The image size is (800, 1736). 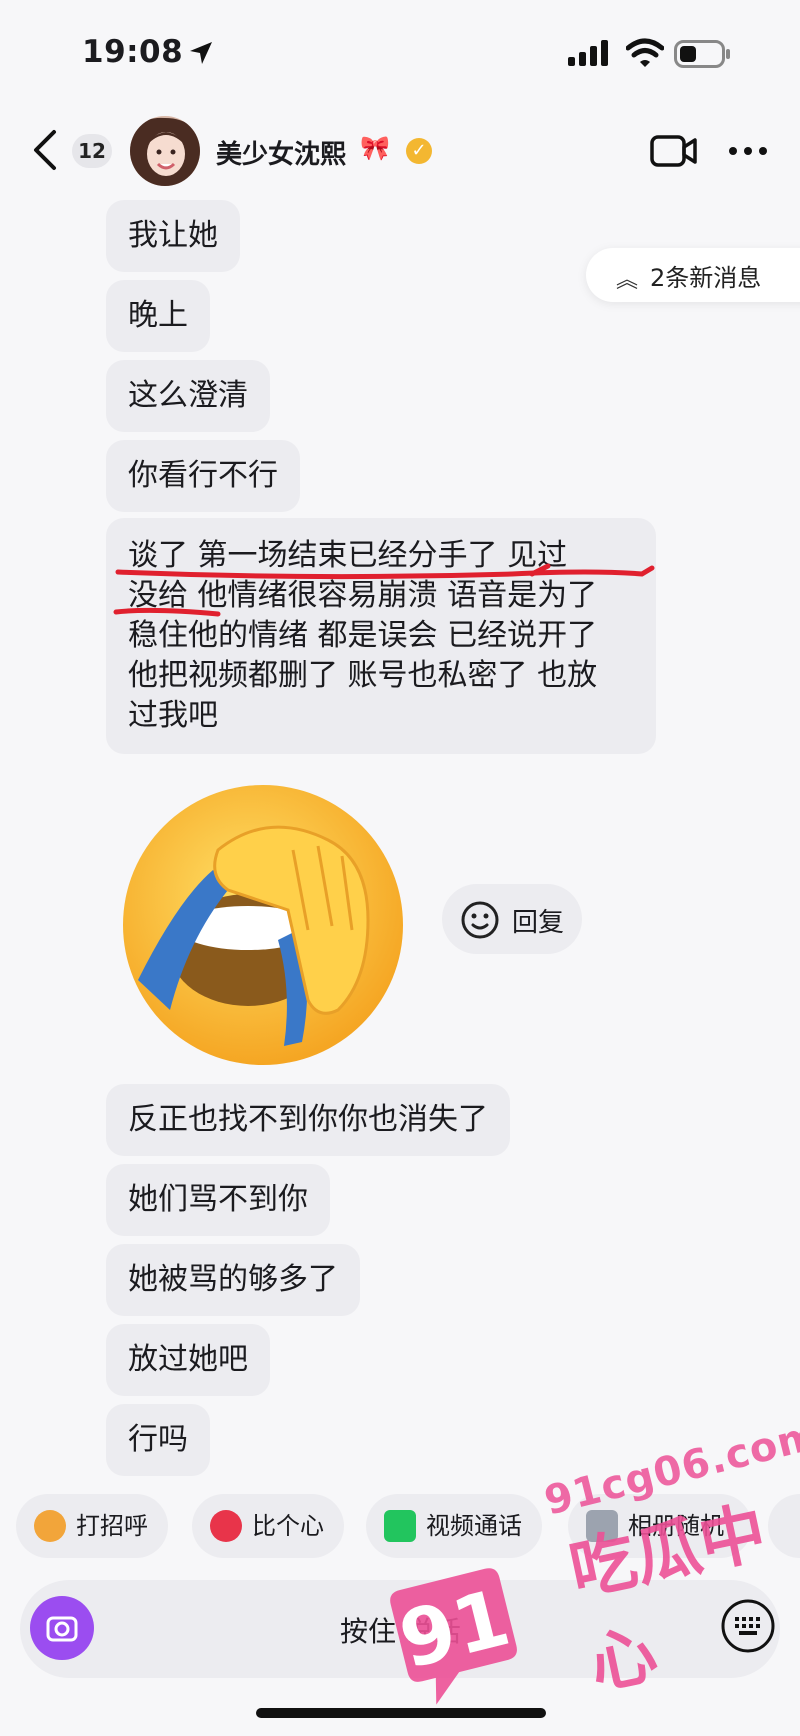 What do you see at coordinates (419, 151) in the screenshot?
I see `verified-badge-icon: ✓` at bounding box center [419, 151].